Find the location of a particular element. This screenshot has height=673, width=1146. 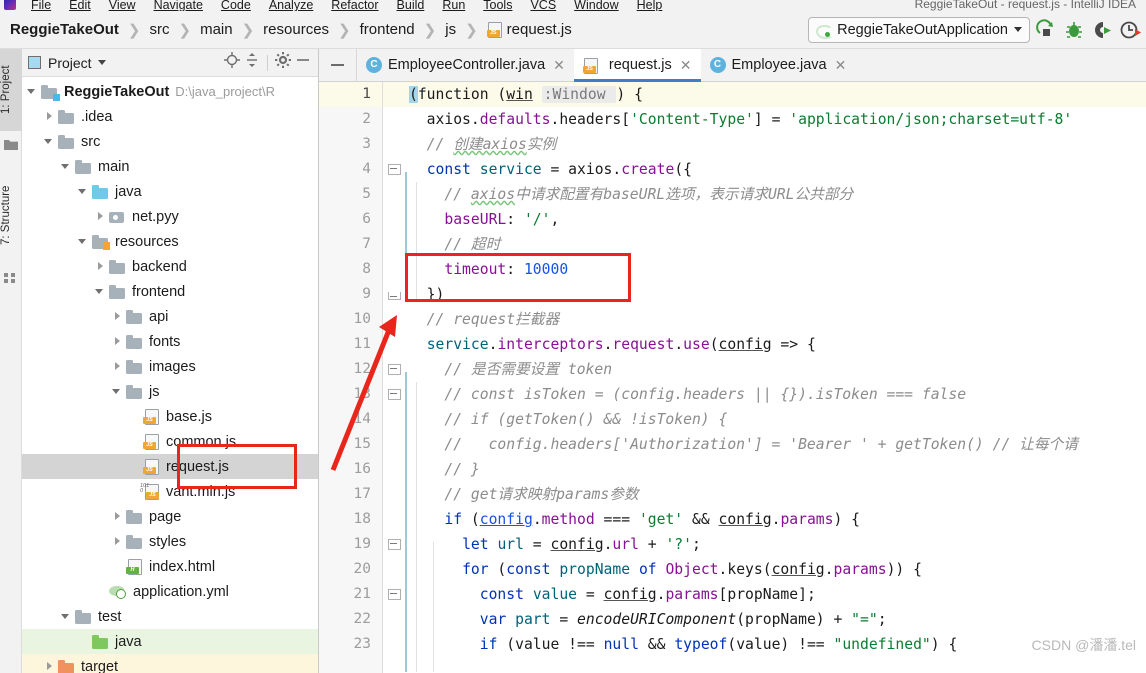

tree-row-index-html: H index.html is located at coordinates (170, 566).